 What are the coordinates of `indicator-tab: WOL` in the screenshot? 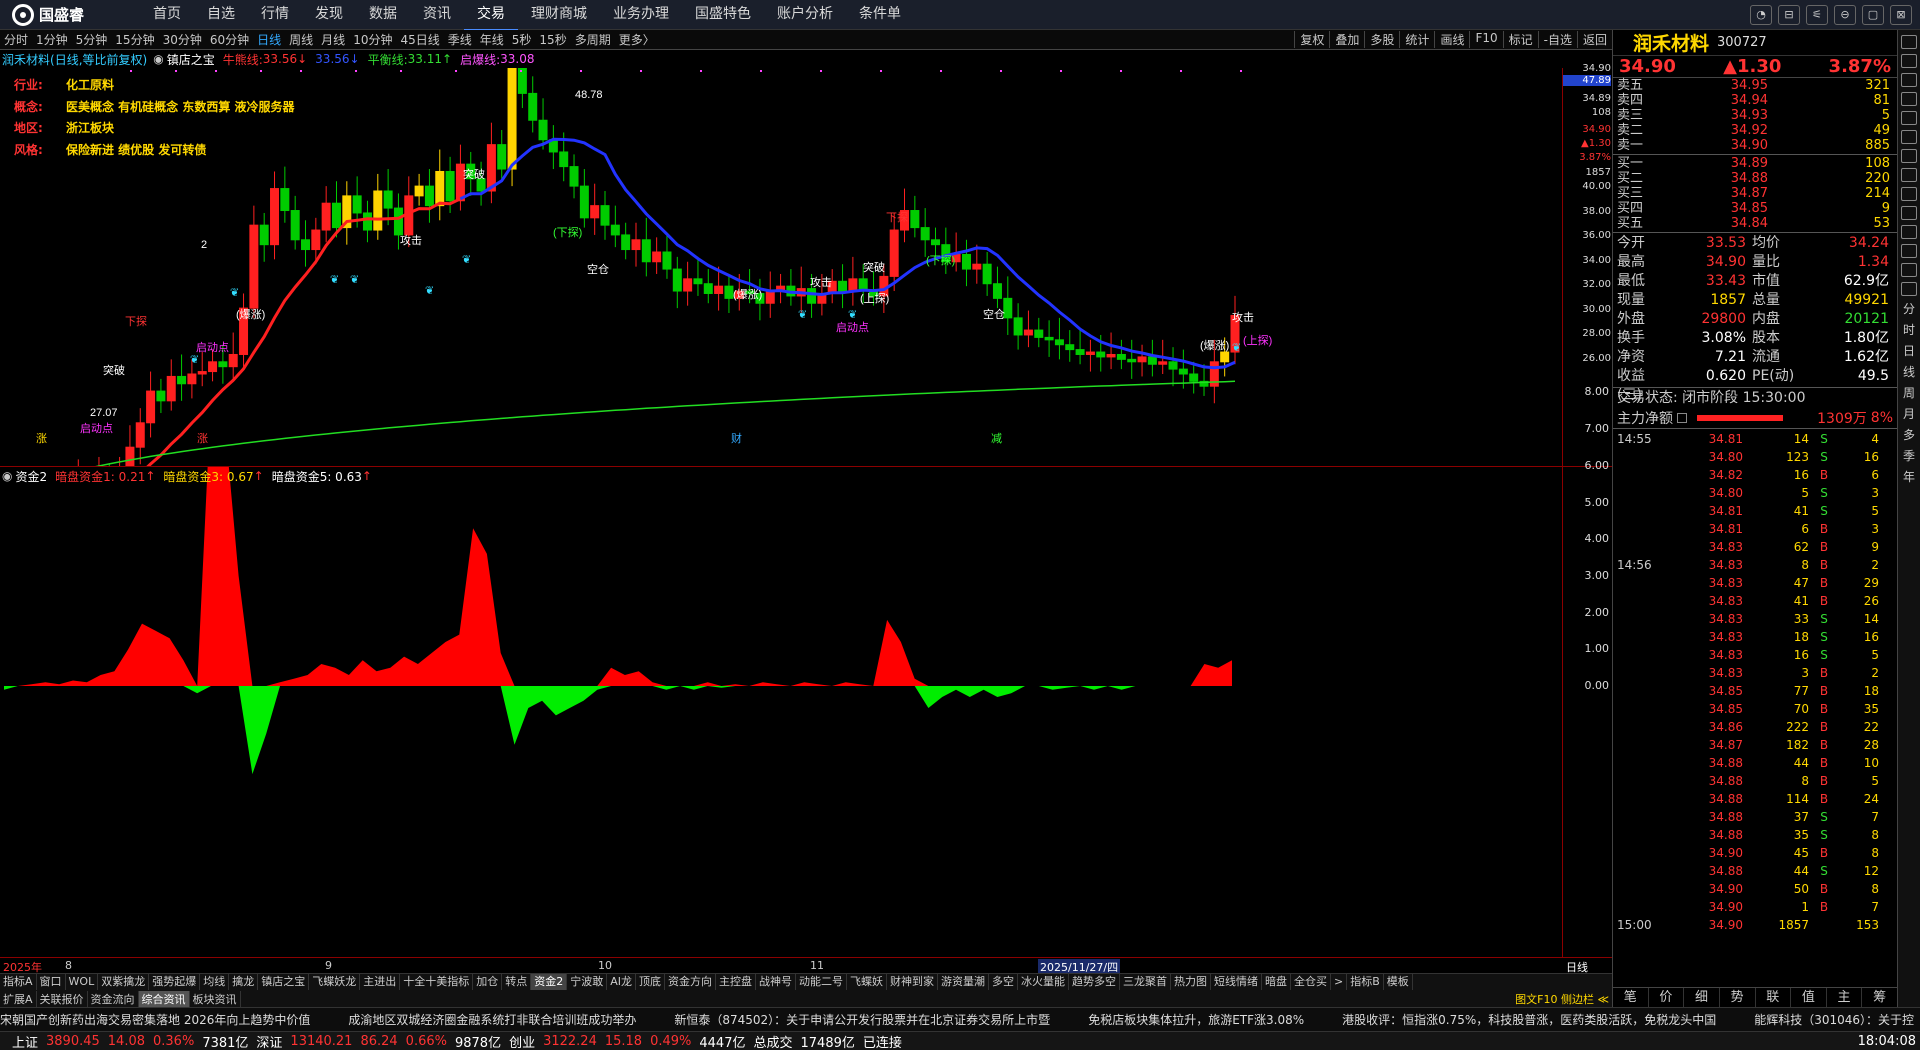 It's located at (82, 982).